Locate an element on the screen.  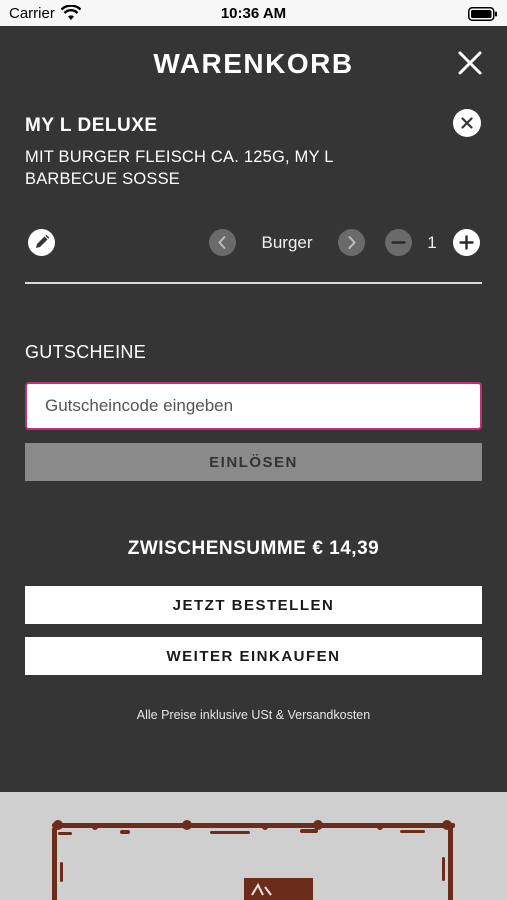
status-time: 10:36 AM is located at coordinates (253, 13).